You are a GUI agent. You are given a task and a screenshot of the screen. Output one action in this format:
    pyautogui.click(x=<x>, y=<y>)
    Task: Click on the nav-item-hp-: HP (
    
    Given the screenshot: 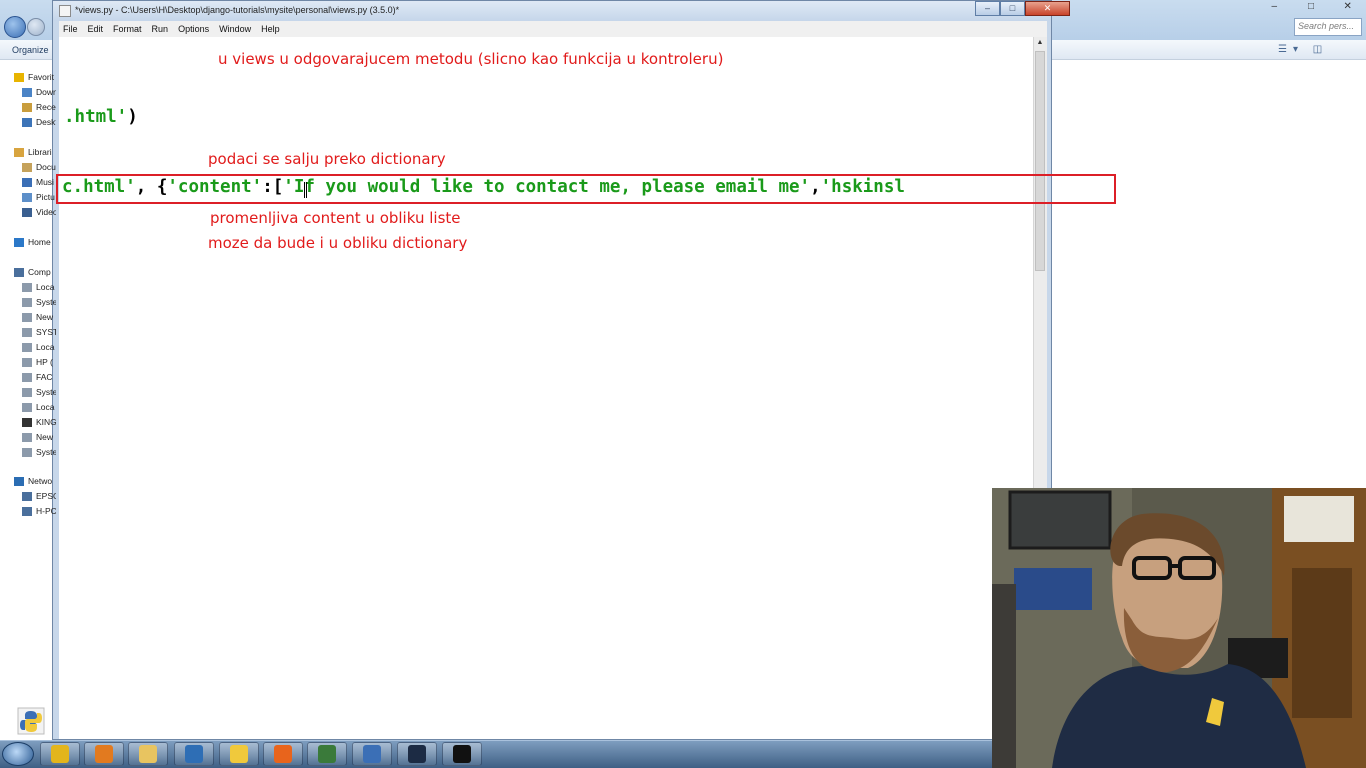 What is the action you would take?
    pyautogui.click(x=39, y=362)
    